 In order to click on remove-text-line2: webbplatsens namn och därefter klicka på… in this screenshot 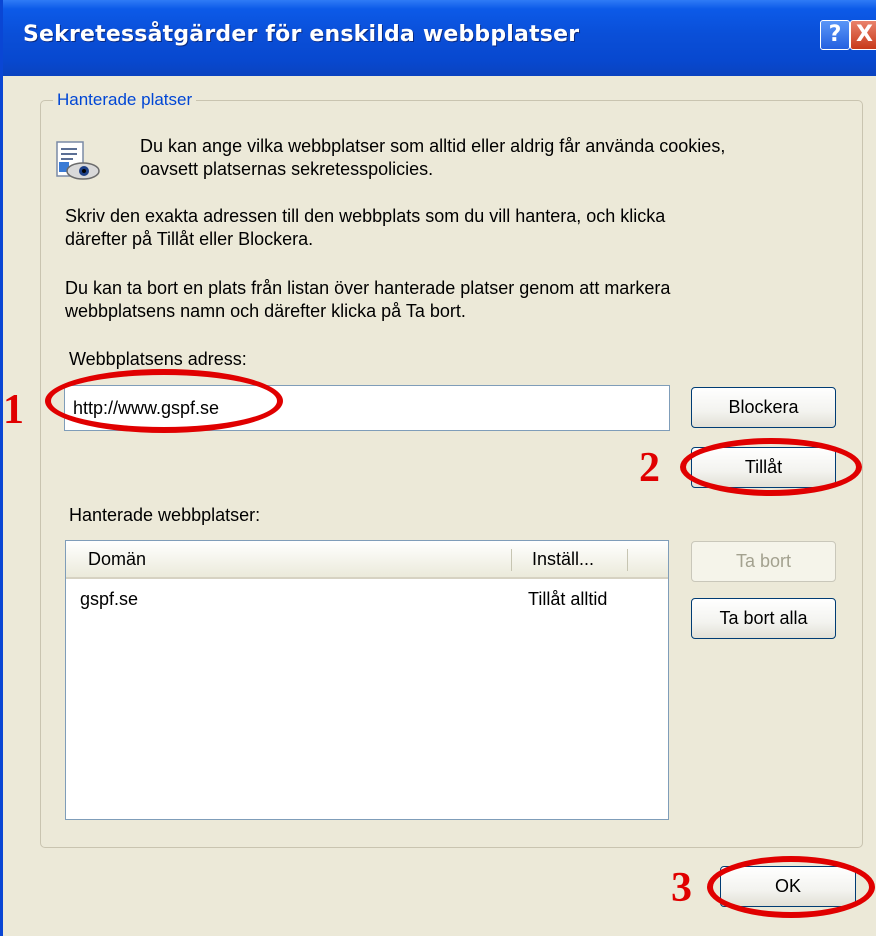, I will do `click(265, 311)`.